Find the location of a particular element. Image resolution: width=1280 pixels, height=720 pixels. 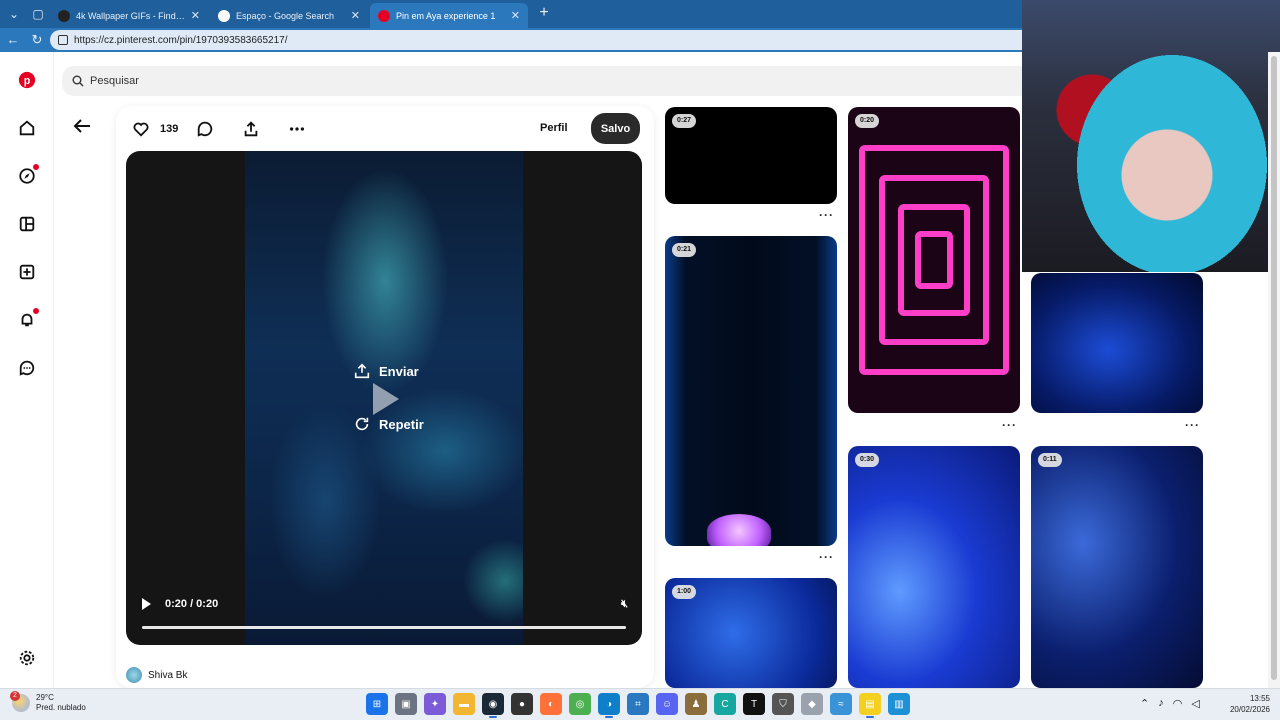

discord-icon: ☺ is located at coordinates (667, 704).